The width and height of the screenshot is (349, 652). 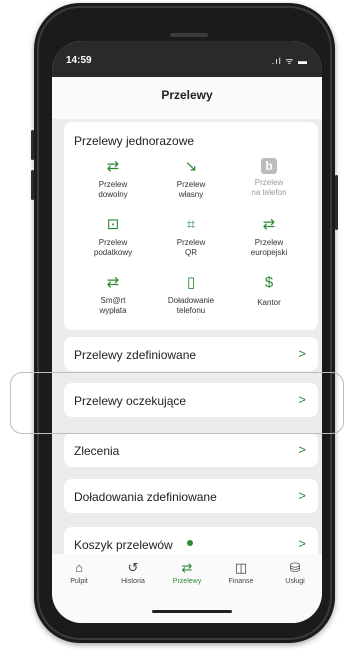 I want to click on tab-label: Usługi, so click(x=295, y=581).